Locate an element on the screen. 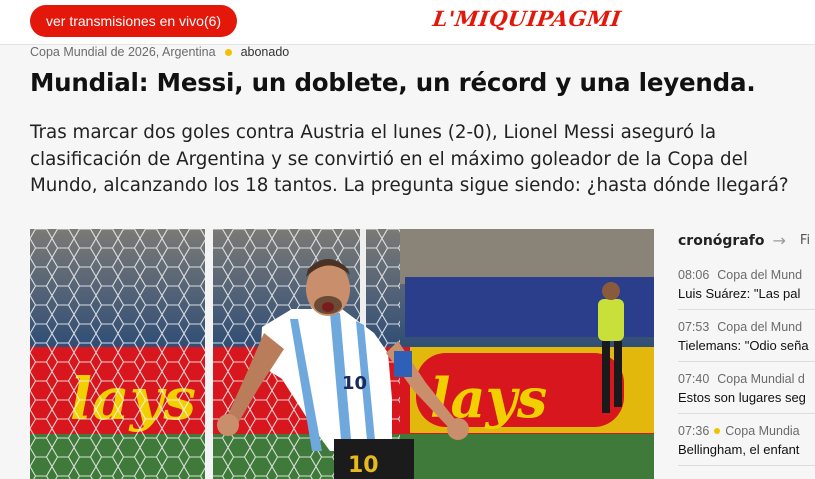 This screenshot has width=815, height=479. subscriber-badge: abonado is located at coordinates (265, 52).